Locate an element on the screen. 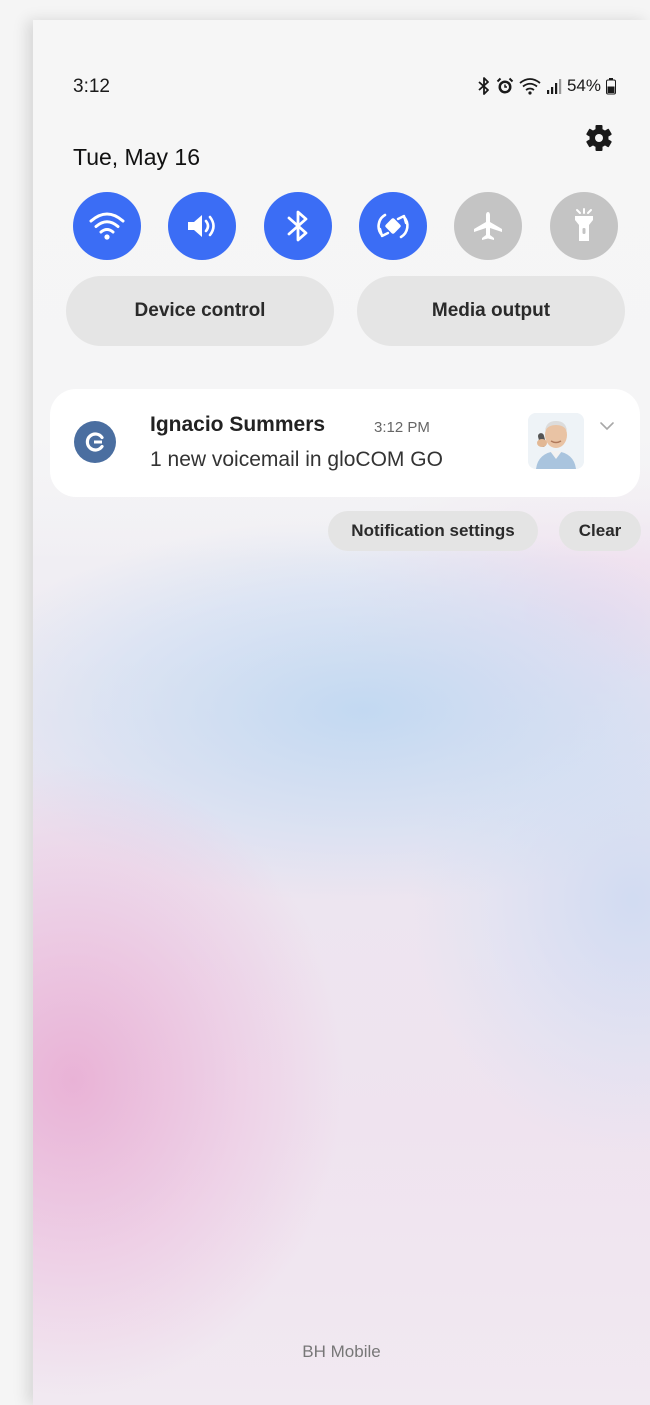 The image size is (650, 1405). airplane-mode-tile is located at coordinates (488, 226).